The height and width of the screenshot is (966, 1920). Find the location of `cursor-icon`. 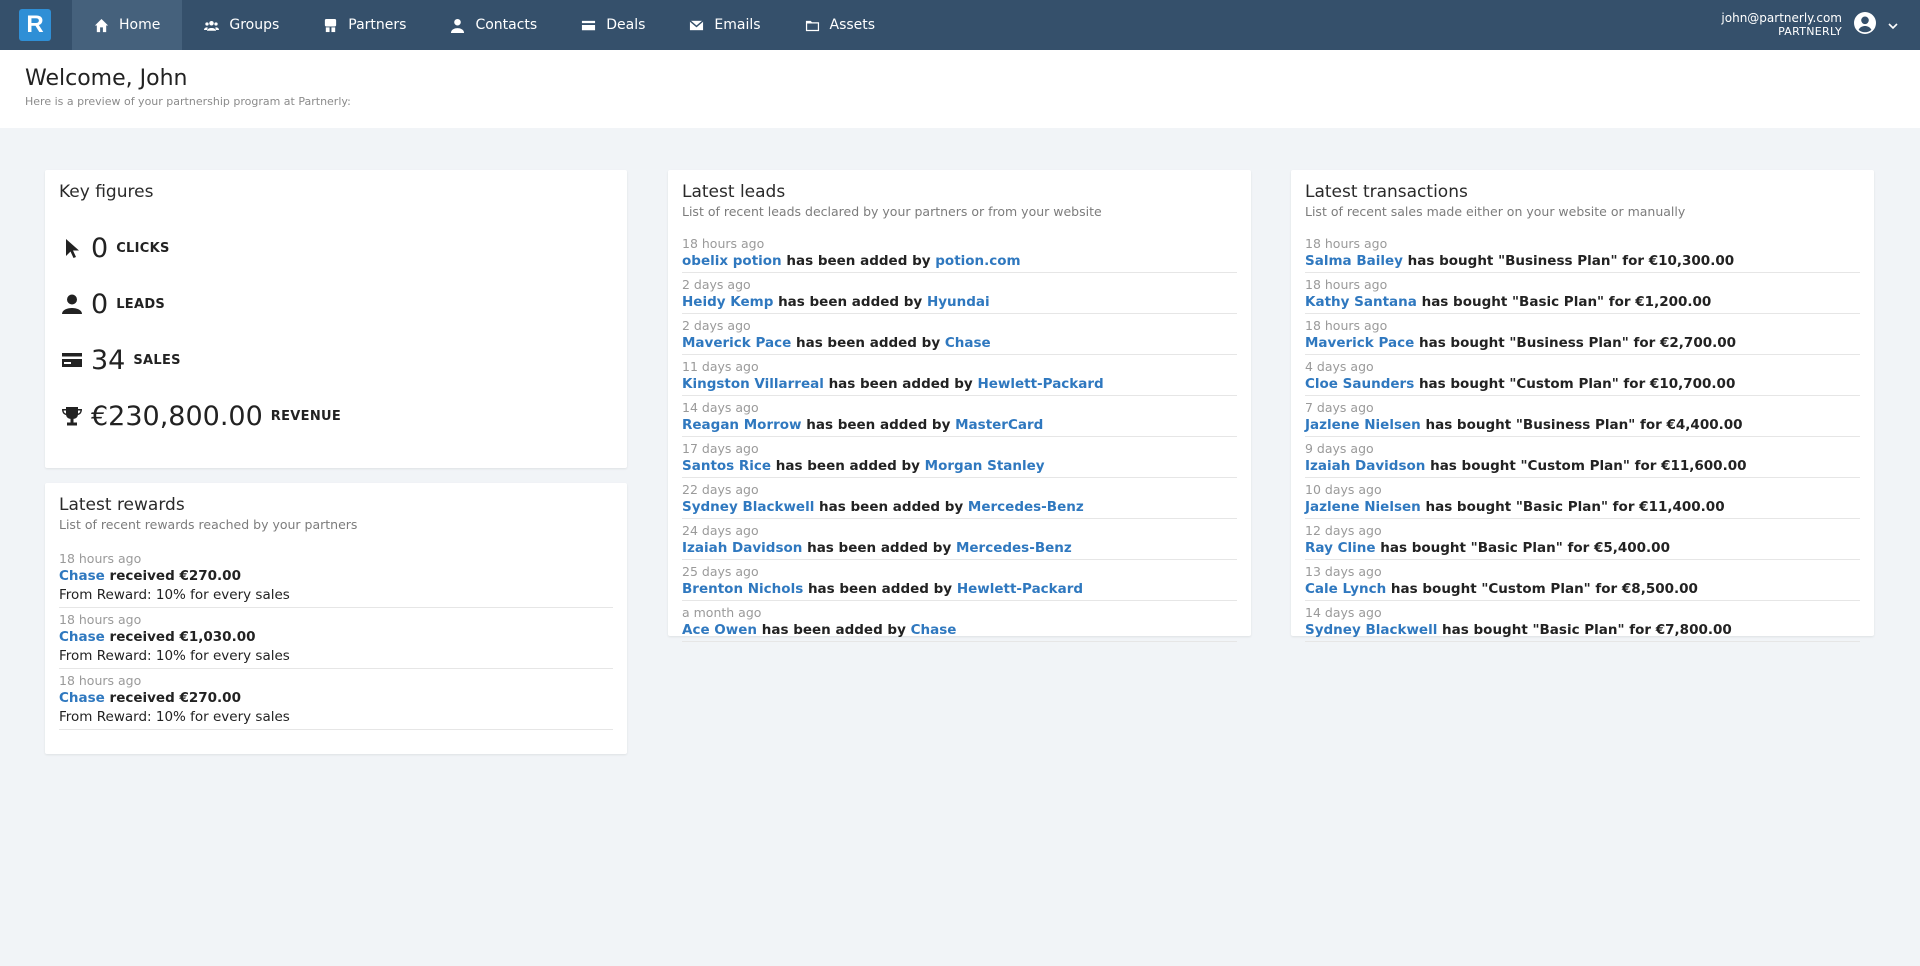

cursor-icon is located at coordinates (72, 248).